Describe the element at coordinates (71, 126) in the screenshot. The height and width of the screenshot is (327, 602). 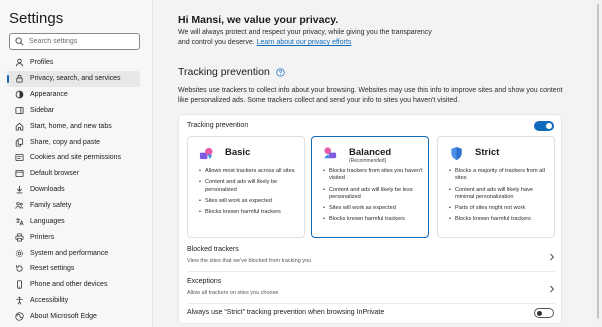
I see `sidebar-item-label: Start, home, and new tabs` at that location.